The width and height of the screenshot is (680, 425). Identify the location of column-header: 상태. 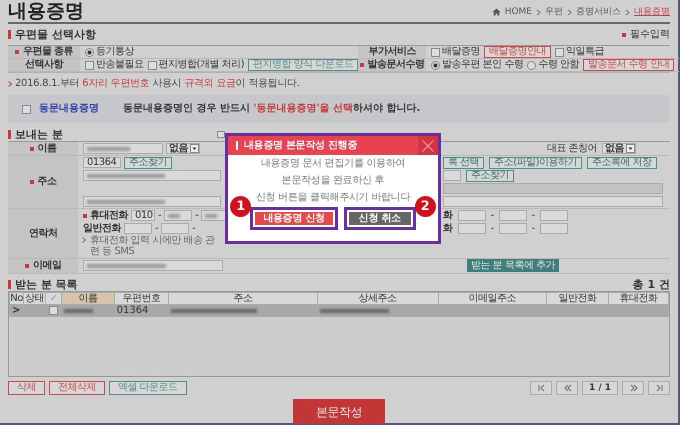
(35, 298).